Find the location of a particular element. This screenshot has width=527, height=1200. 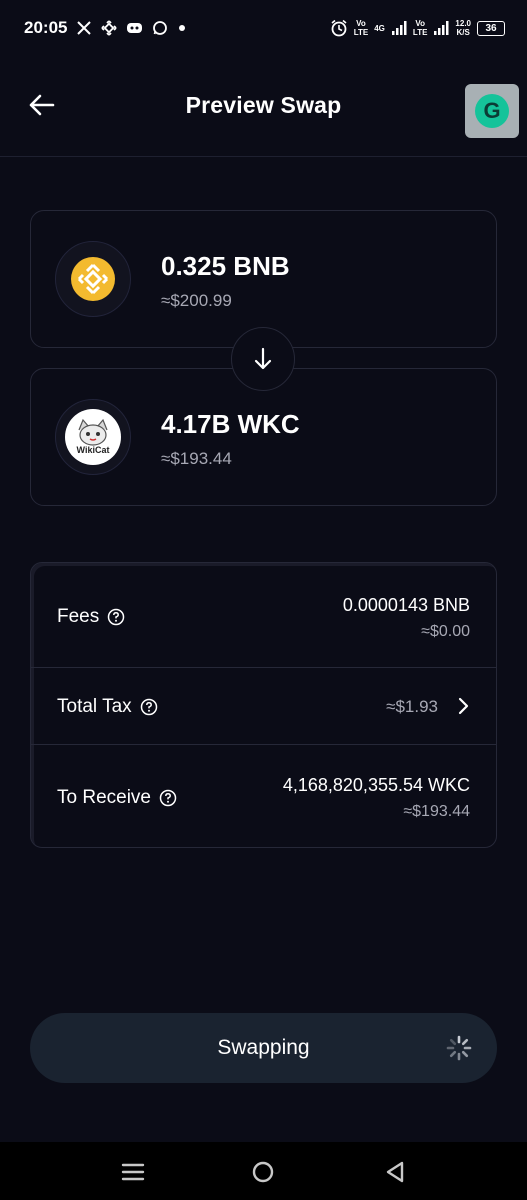

to-token-icon-ring: WikiCat is located at coordinates (93, 437).